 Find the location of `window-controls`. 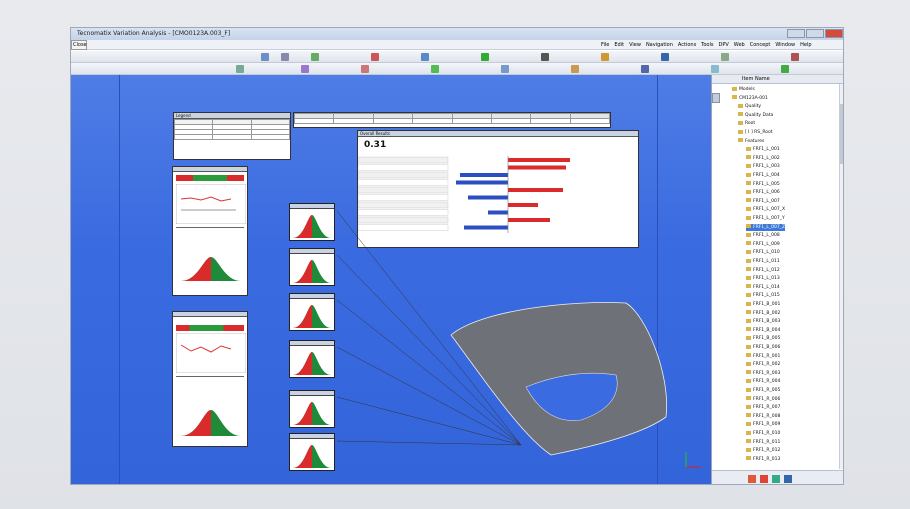

window-controls is located at coordinates (815, 33).